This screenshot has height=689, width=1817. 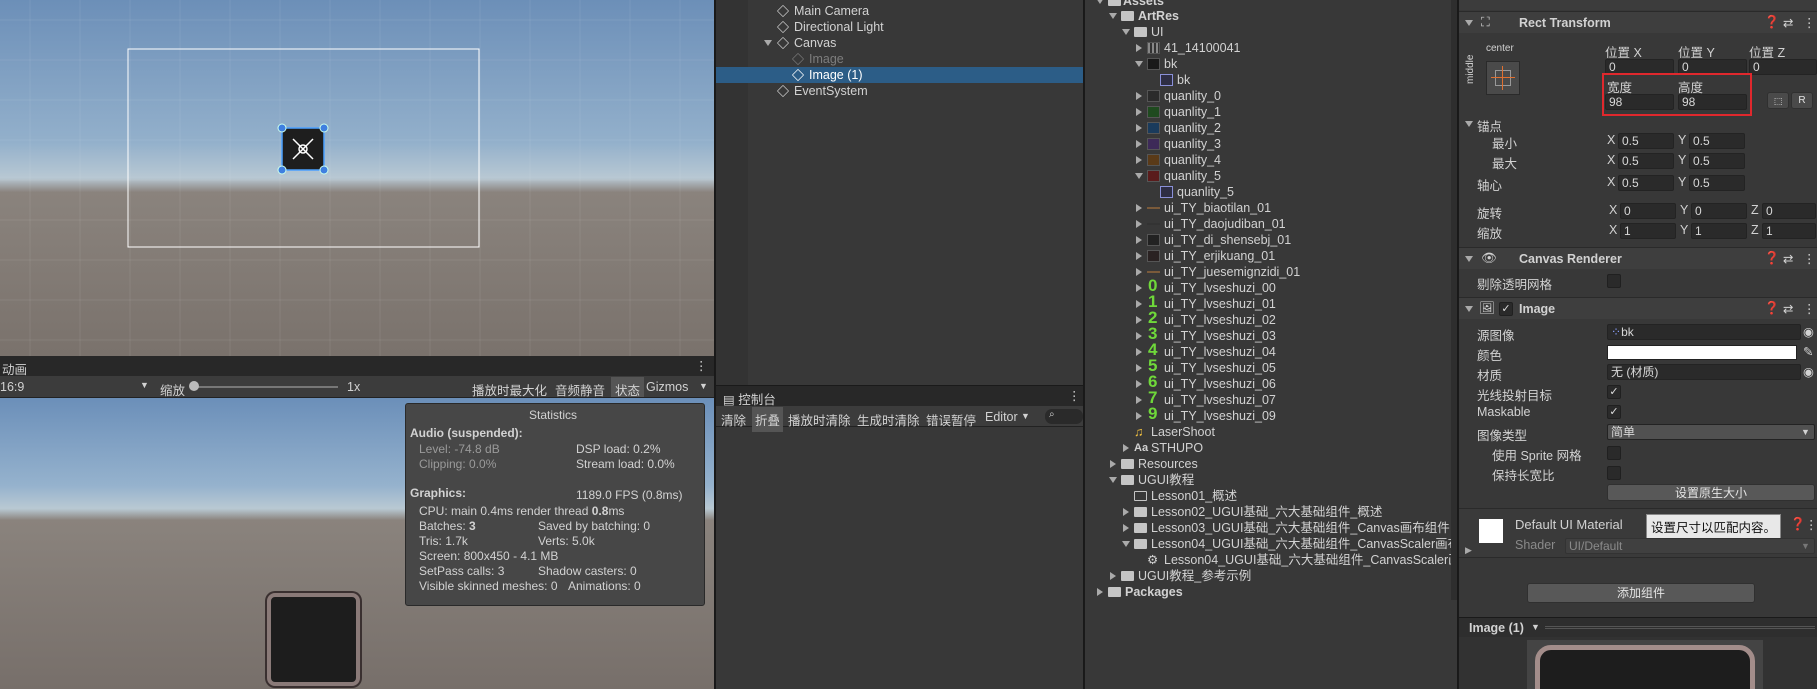 What do you see at coordinates (899, 59) in the screenshot?
I see `hierarchy-item-image: Image` at bounding box center [899, 59].